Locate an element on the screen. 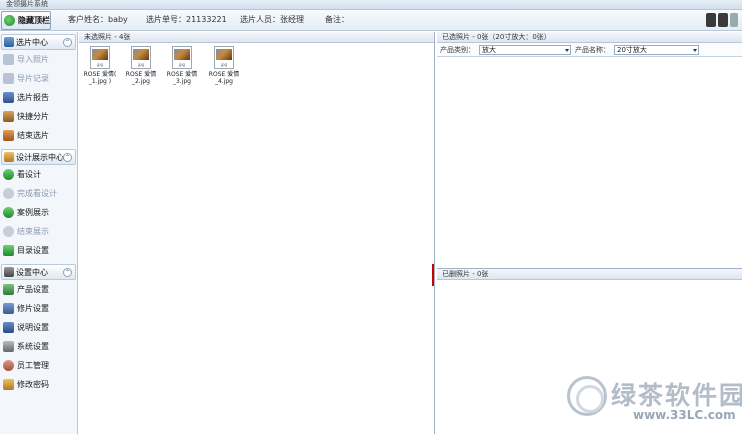 This screenshot has width=742, height=434. sidebar-item-select-report: 选片报告 is located at coordinates (38, 97).